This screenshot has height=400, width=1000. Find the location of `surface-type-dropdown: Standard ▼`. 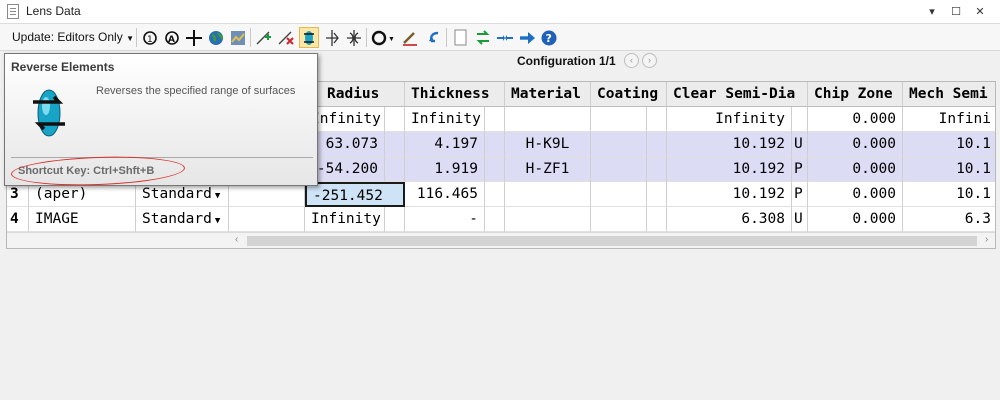

surface-type-dropdown: Standard ▼ is located at coordinates (182, 219).